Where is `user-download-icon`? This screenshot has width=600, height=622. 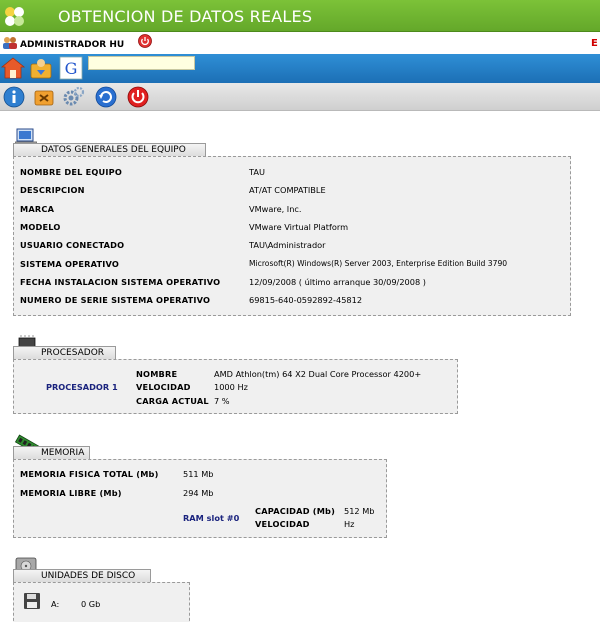 user-download-icon is located at coordinates (41, 68).